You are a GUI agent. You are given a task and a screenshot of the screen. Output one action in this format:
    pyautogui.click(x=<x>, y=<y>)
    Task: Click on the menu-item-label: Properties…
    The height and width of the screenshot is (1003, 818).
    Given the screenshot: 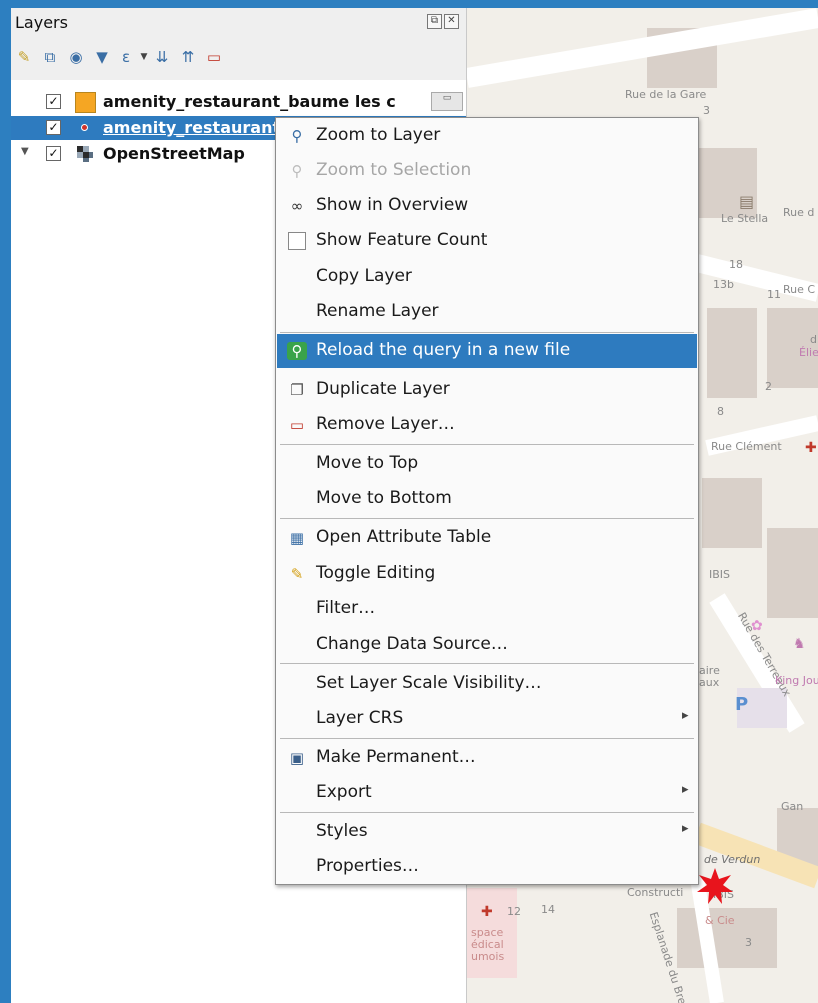 What is the action you would take?
    pyautogui.click(x=367, y=866)
    